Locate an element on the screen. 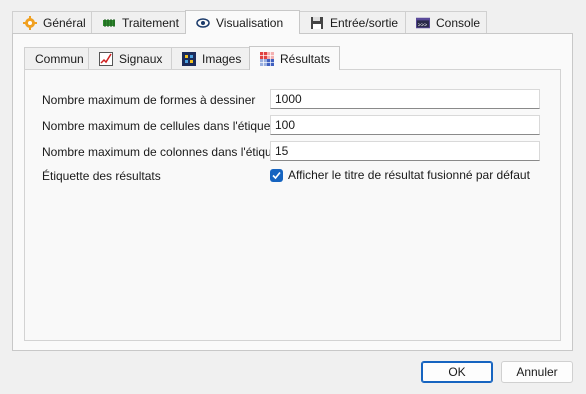 This screenshot has width=586, height=394. max-shapes-label: Nombre maximum de formes à dessiner is located at coordinates (149, 100).